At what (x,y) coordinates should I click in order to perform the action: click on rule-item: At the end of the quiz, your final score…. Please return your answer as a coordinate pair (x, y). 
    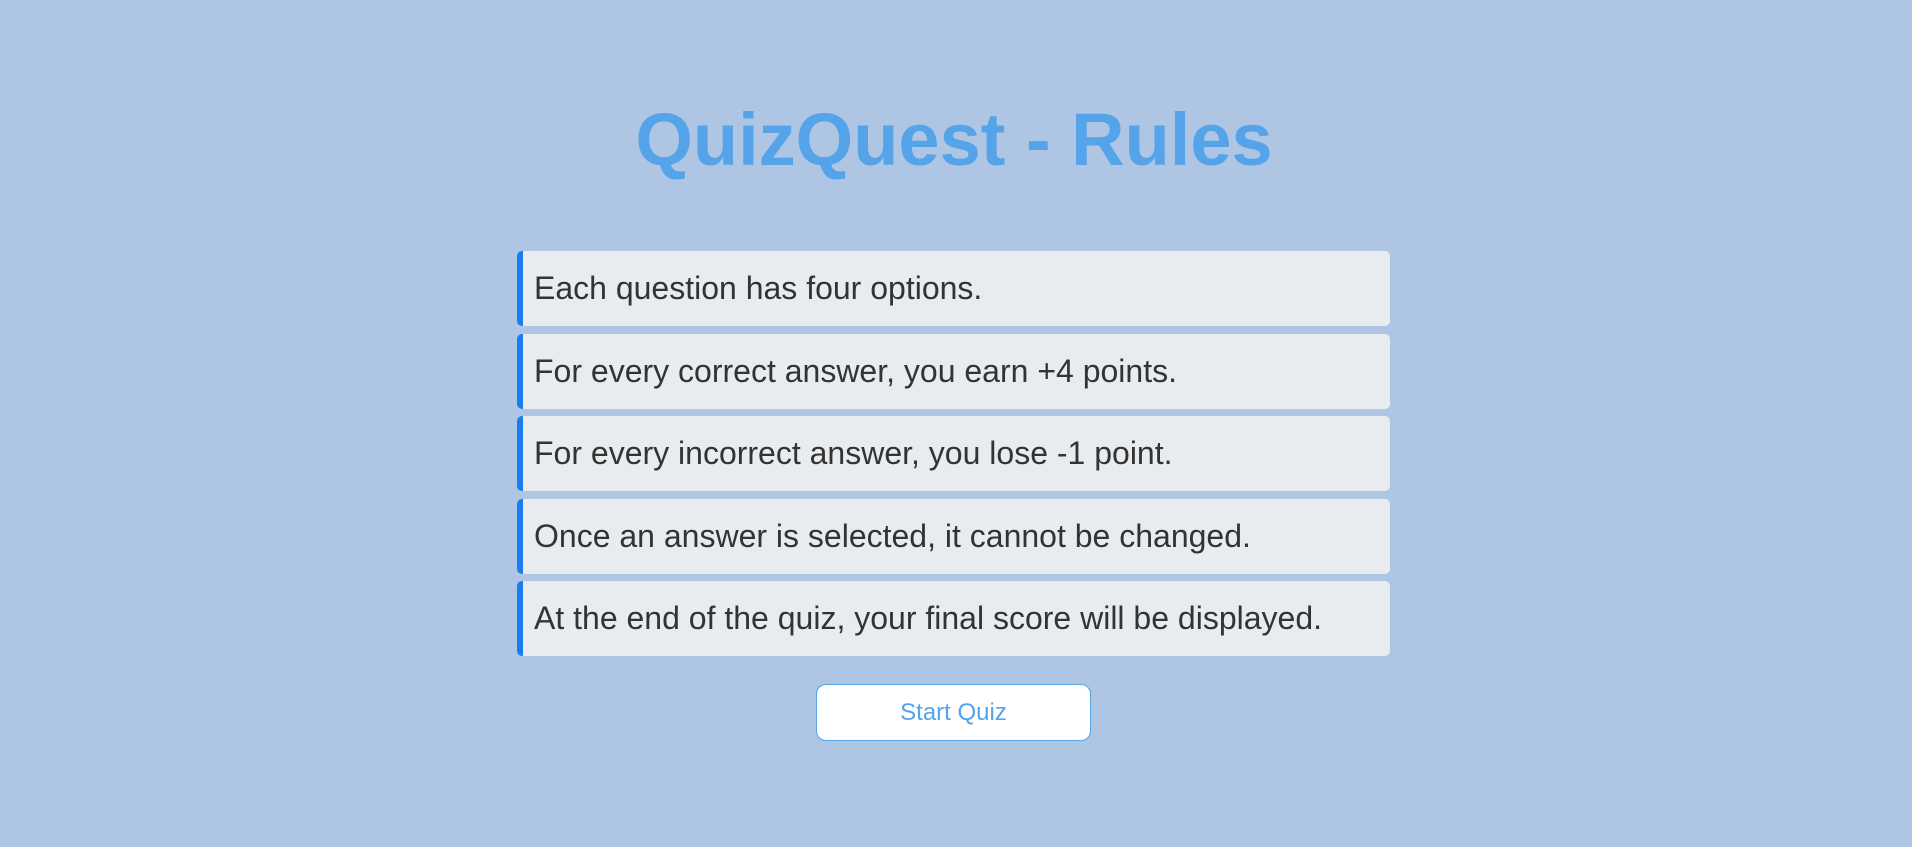
    Looking at the image, I should click on (953, 618).